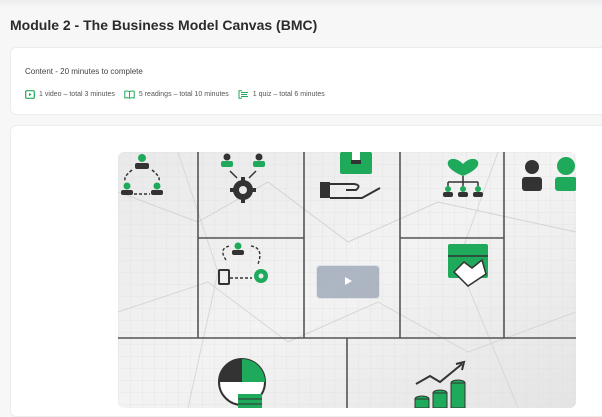 This screenshot has width=602, height=417. What do you see at coordinates (77, 94) in the screenshot?
I see `content-item-video-label: 1 video – total 3 minutes` at bounding box center [77, 94].